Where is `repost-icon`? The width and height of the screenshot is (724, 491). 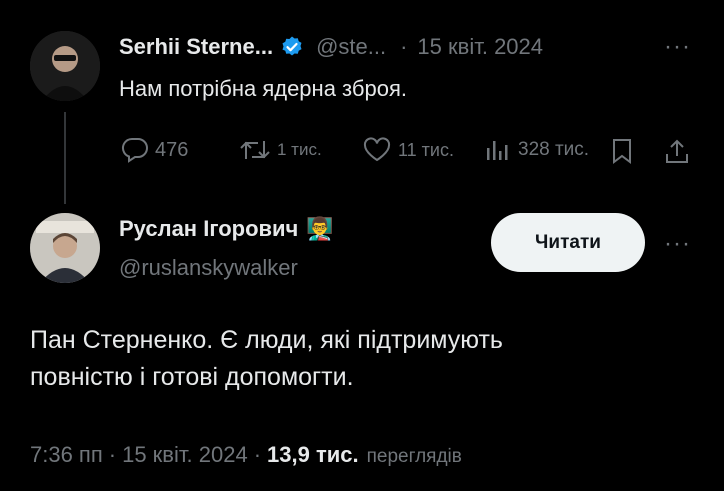 repost-icon is located at coordinates (255, 150).